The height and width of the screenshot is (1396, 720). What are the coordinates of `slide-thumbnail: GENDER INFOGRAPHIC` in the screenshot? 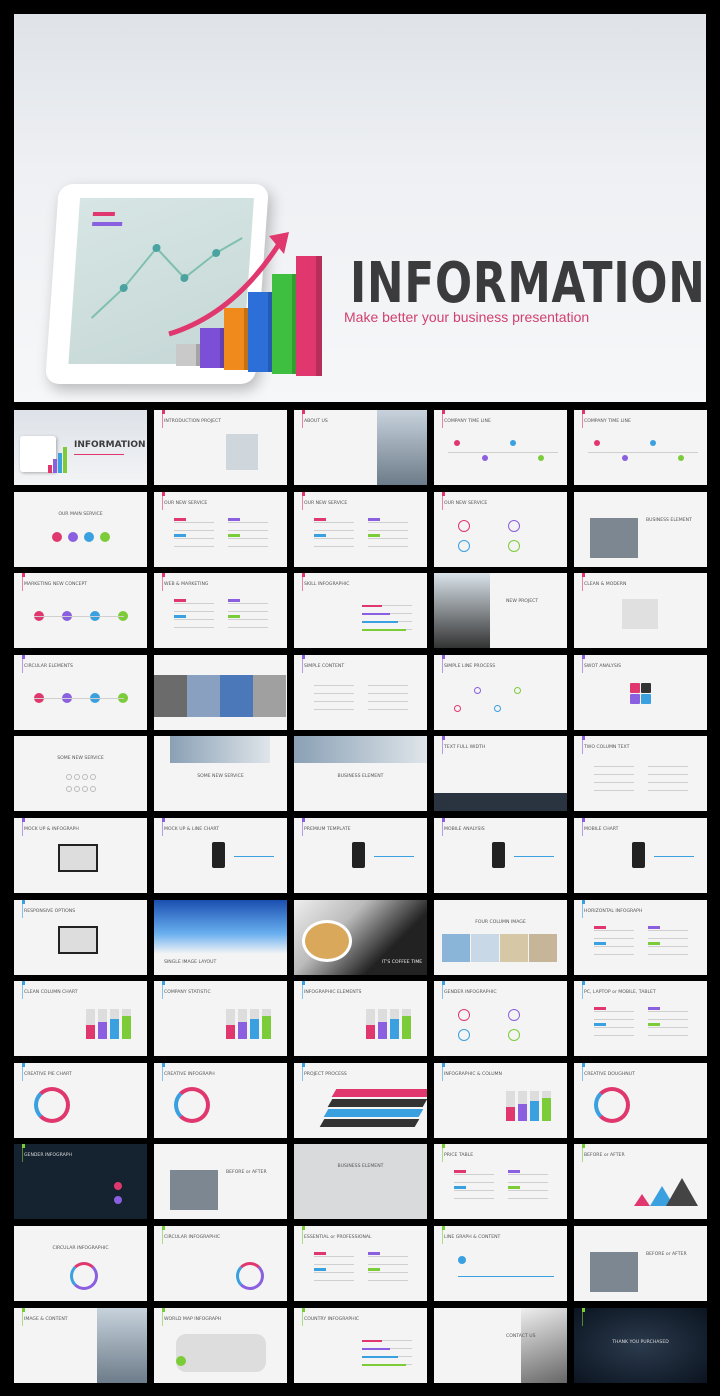 It's located at (500, 1019).